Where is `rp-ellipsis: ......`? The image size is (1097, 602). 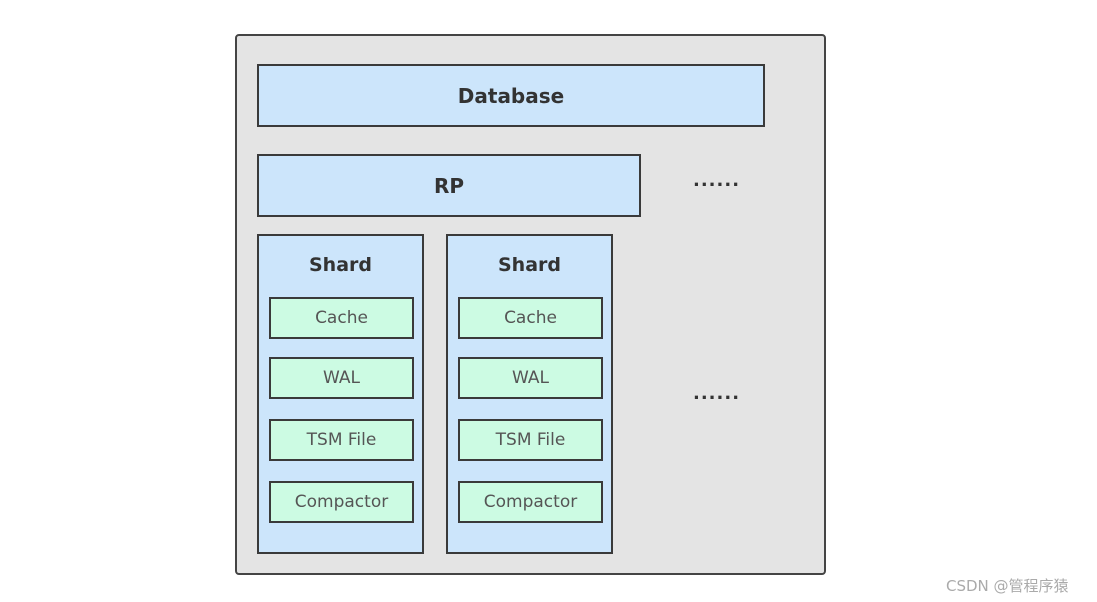 rp-ellipsis: ...... is located at coordinates (717, 180).